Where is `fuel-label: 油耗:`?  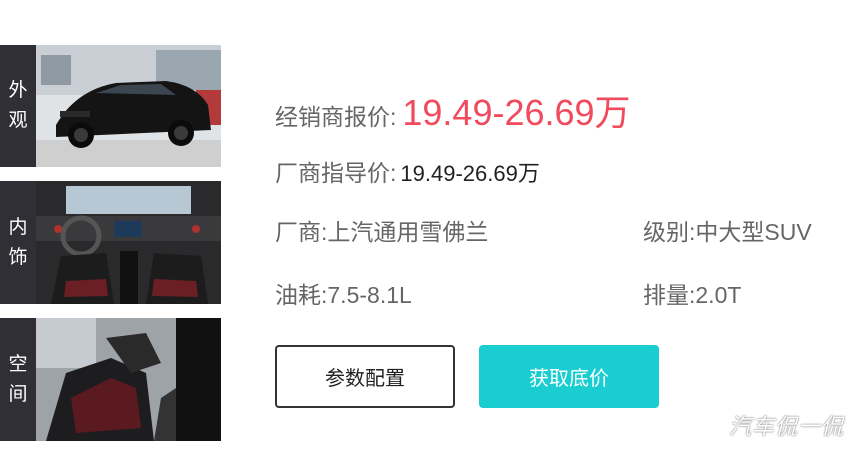 fuel-label: 油耗: is located at coordinates (301, 295).